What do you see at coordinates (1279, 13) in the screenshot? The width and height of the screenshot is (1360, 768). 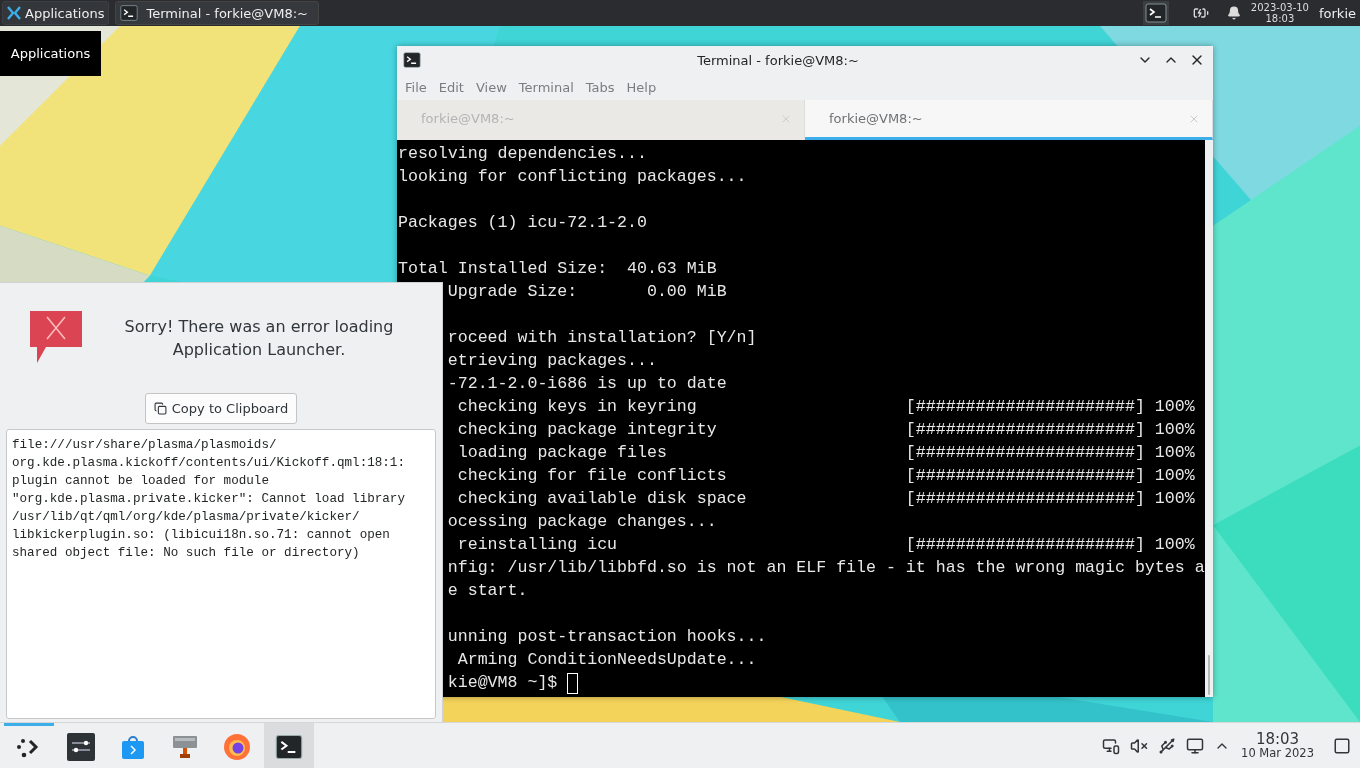 I see `clock: 2023-03-10 18:03` at bounding box center [1279, 13].